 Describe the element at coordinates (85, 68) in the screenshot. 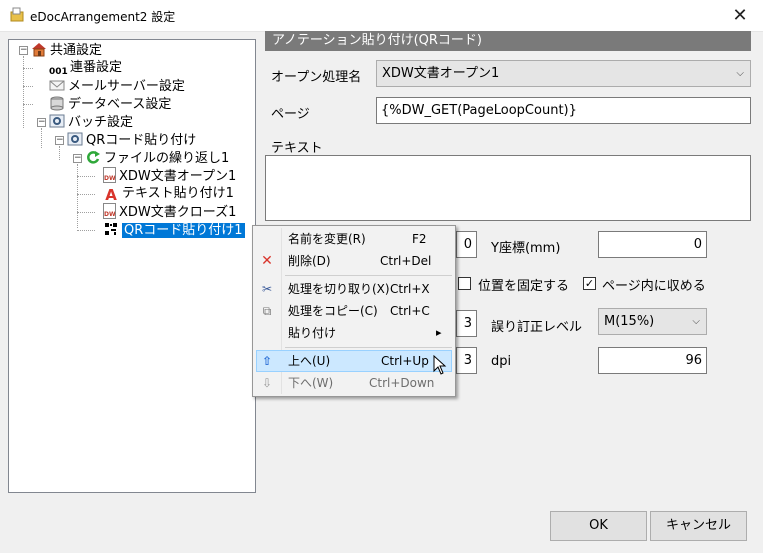

I see `tree-item-numbering: 001 連番設定` at that location.